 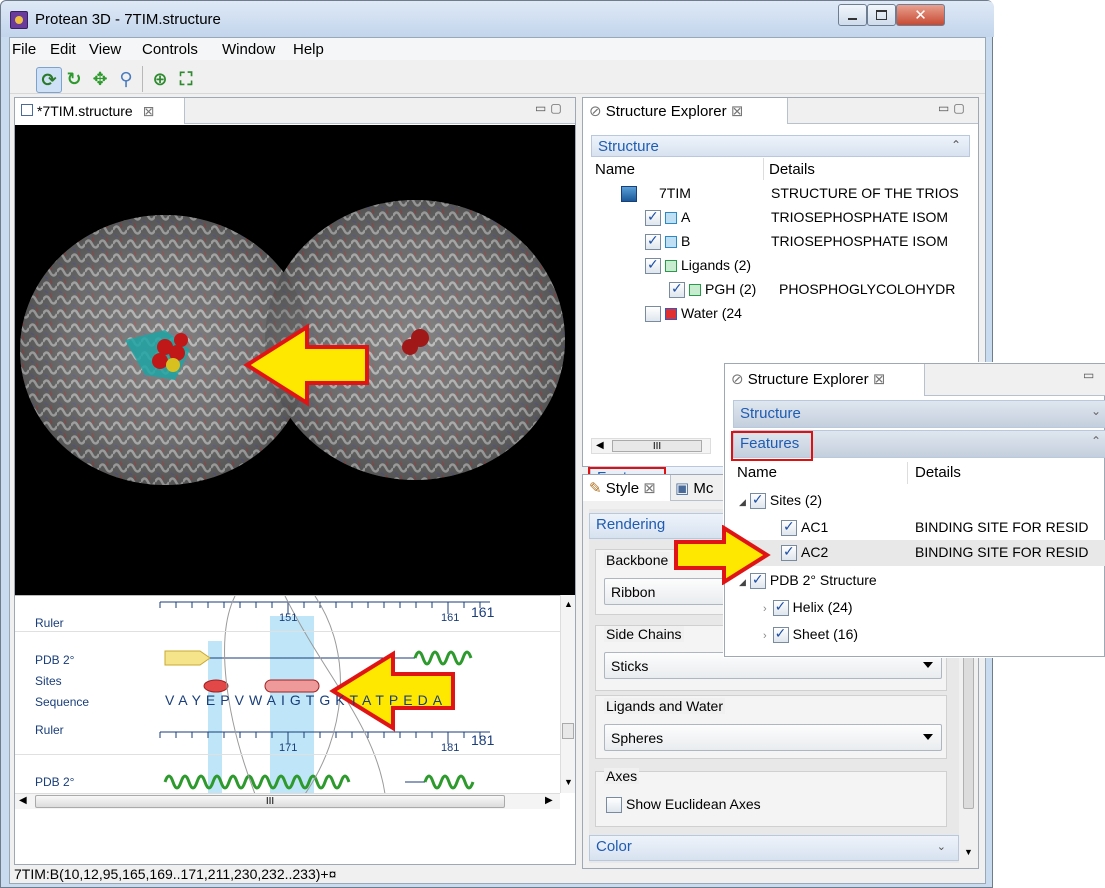 I want to click on water-checkbox, so click(x=653, y=314).